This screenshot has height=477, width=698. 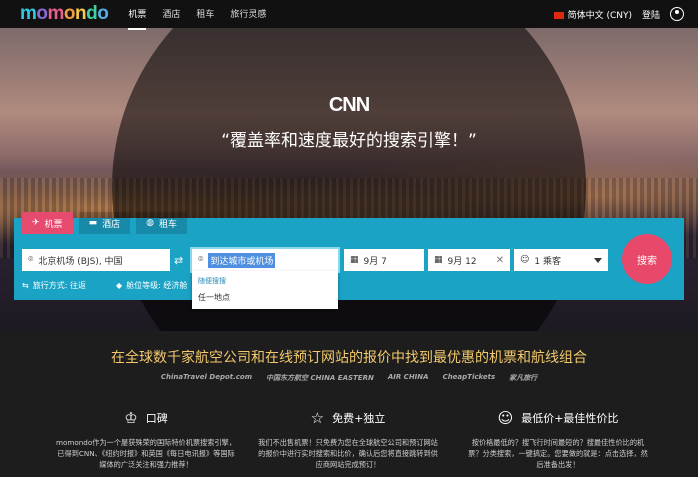 What do you see at coordinates (178, 260) in the screenshot?
I see `swap-icon: ⇄` at bounding box center [178, 260].